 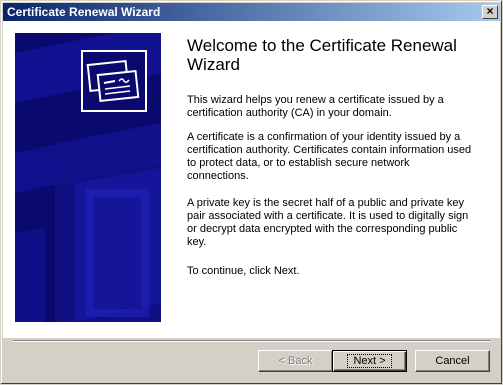 I want to click on next-button: Next >, so click(x=369, y=361).